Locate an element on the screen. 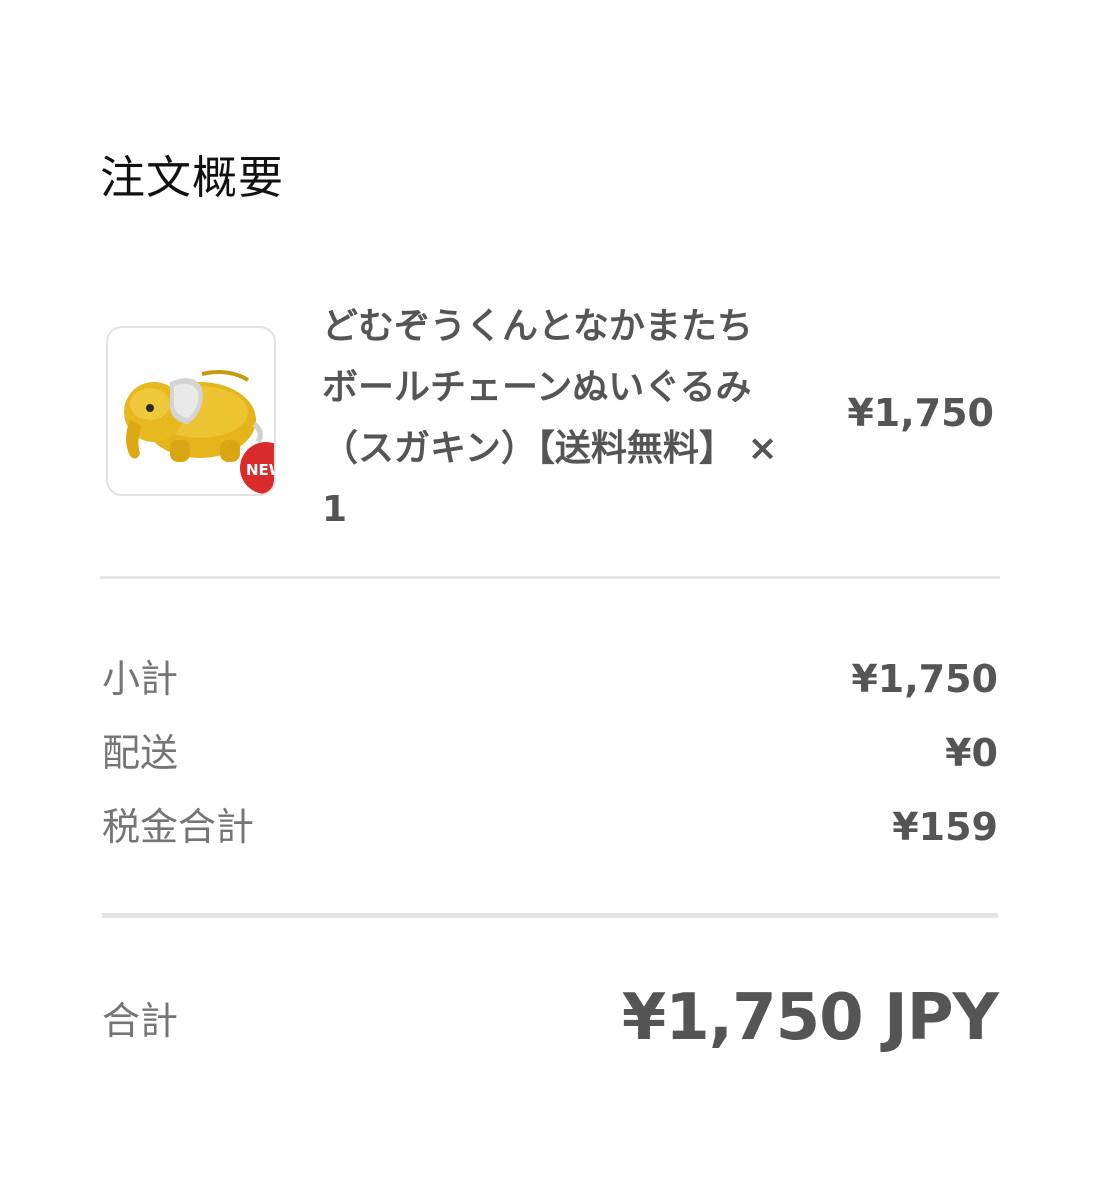 The width and height of the screenshot is (1102, 1200). total-value: ¥1,750 JPY is located at coordinates (810, 1018).